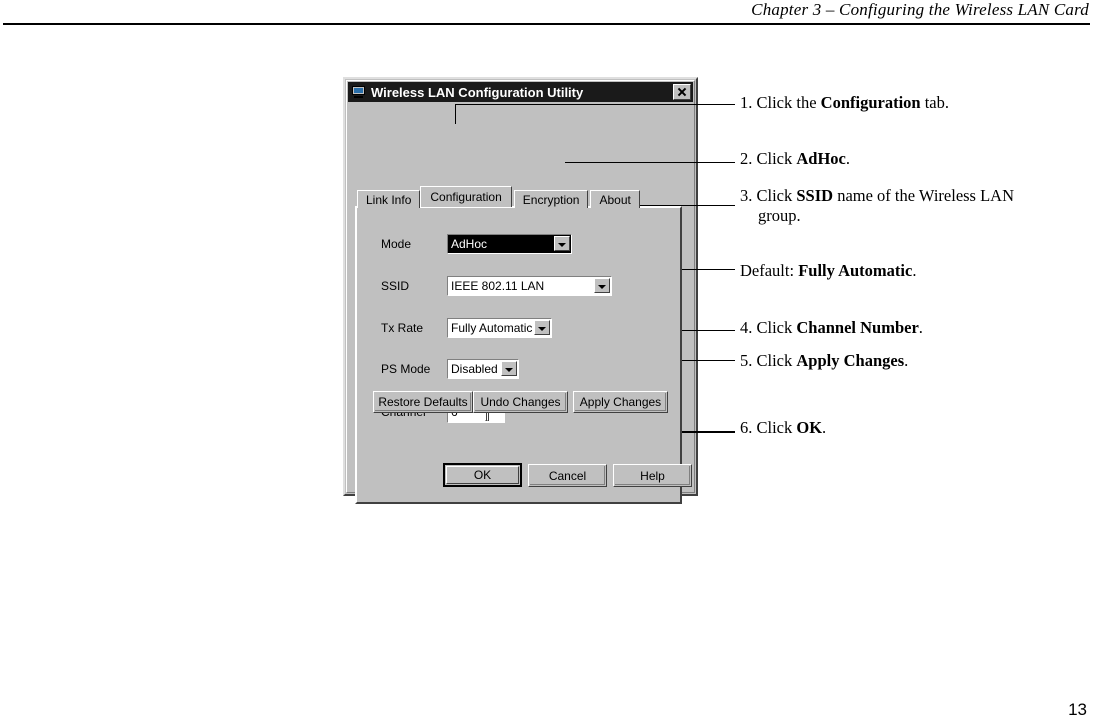 This screenshot has width=1093, height=722. I want to click on button-label: OK, so click(482, 475).